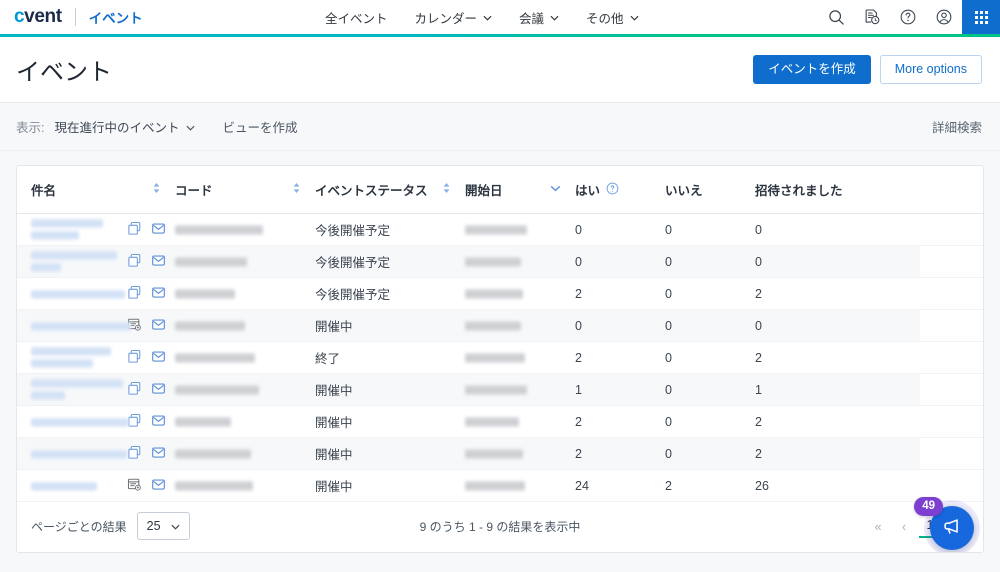  What do you see at coordinates (446, 18) in the screenshot?
I see `nav-link-label: カレンダー` at bounding box center [446, 18].